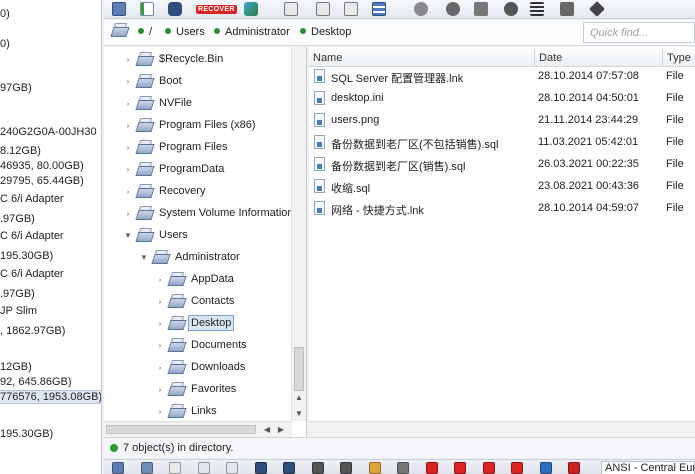  I want to click on tree-node: › $Recycle.Bin, so click(172, 59).